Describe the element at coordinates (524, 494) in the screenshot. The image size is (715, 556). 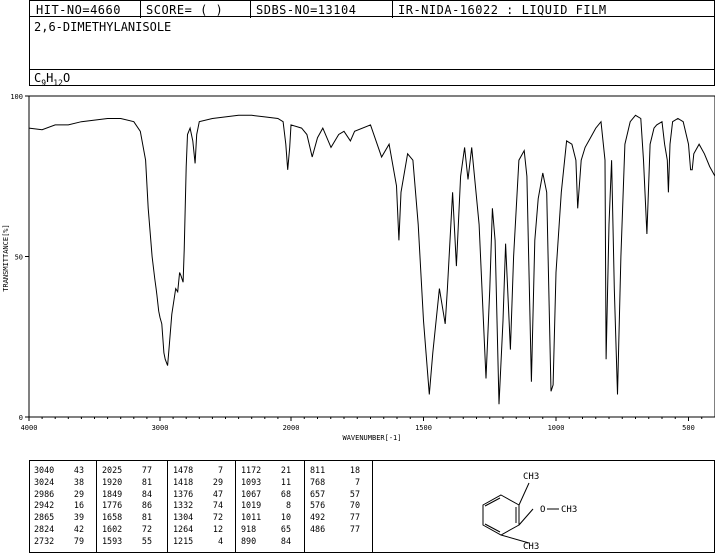
I see `bond-to-top-methyl` at that location.